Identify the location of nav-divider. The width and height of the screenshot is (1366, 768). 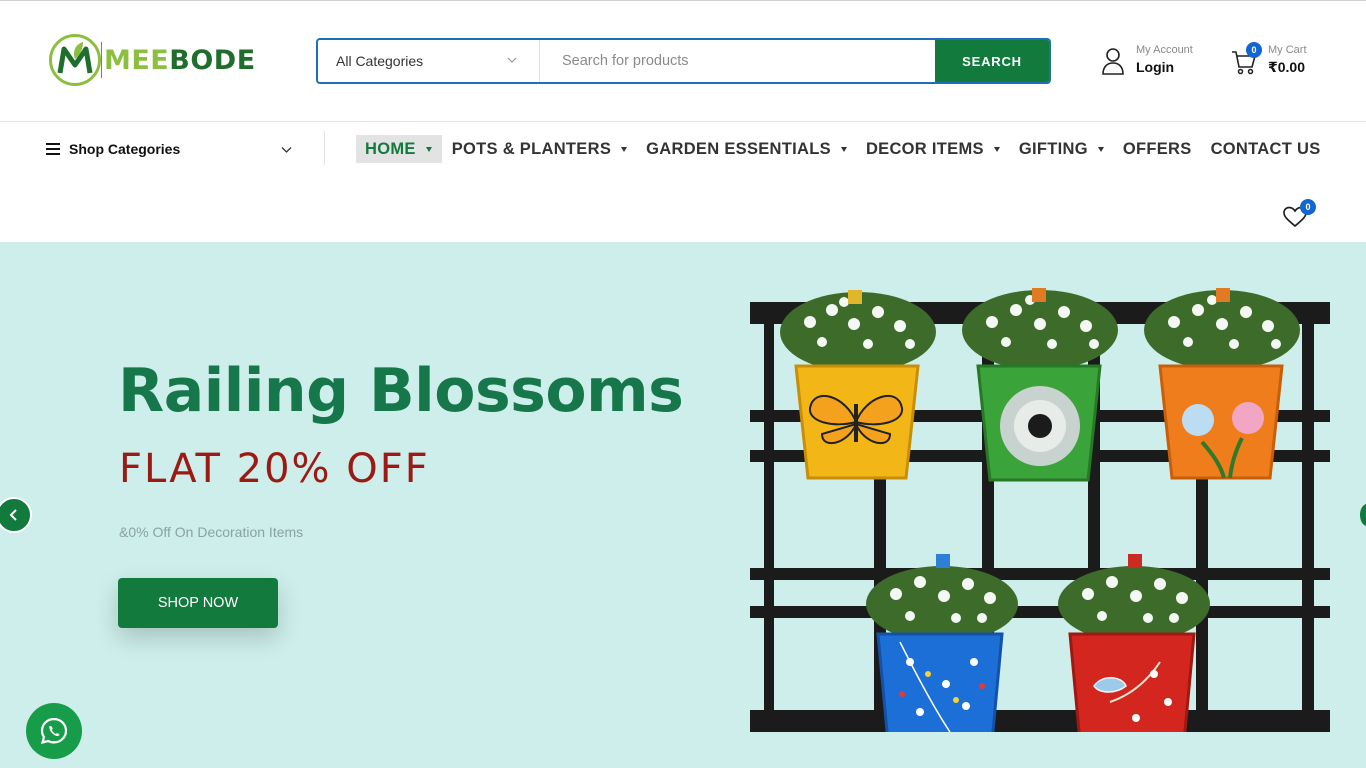
(324, 148).